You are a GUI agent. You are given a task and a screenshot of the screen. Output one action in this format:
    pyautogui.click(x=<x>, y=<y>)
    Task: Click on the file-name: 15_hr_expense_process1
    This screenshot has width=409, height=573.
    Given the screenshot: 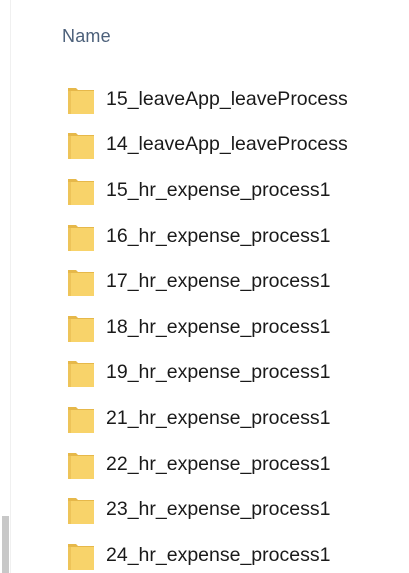 What is the action you would take?
    pyautogui.click(x=218, y=189)
    